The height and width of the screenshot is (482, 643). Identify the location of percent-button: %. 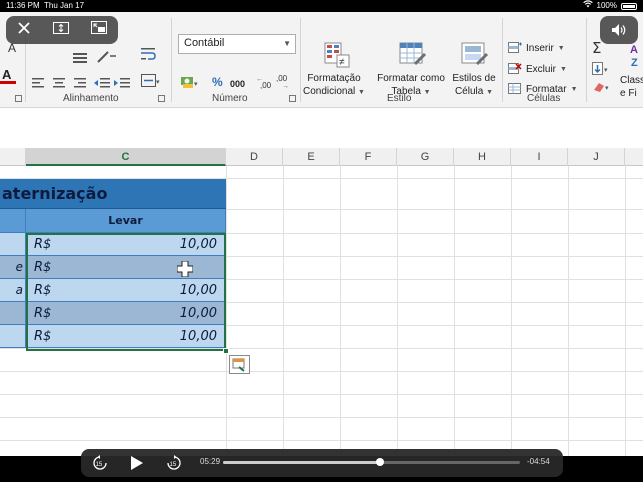
(217, 82).